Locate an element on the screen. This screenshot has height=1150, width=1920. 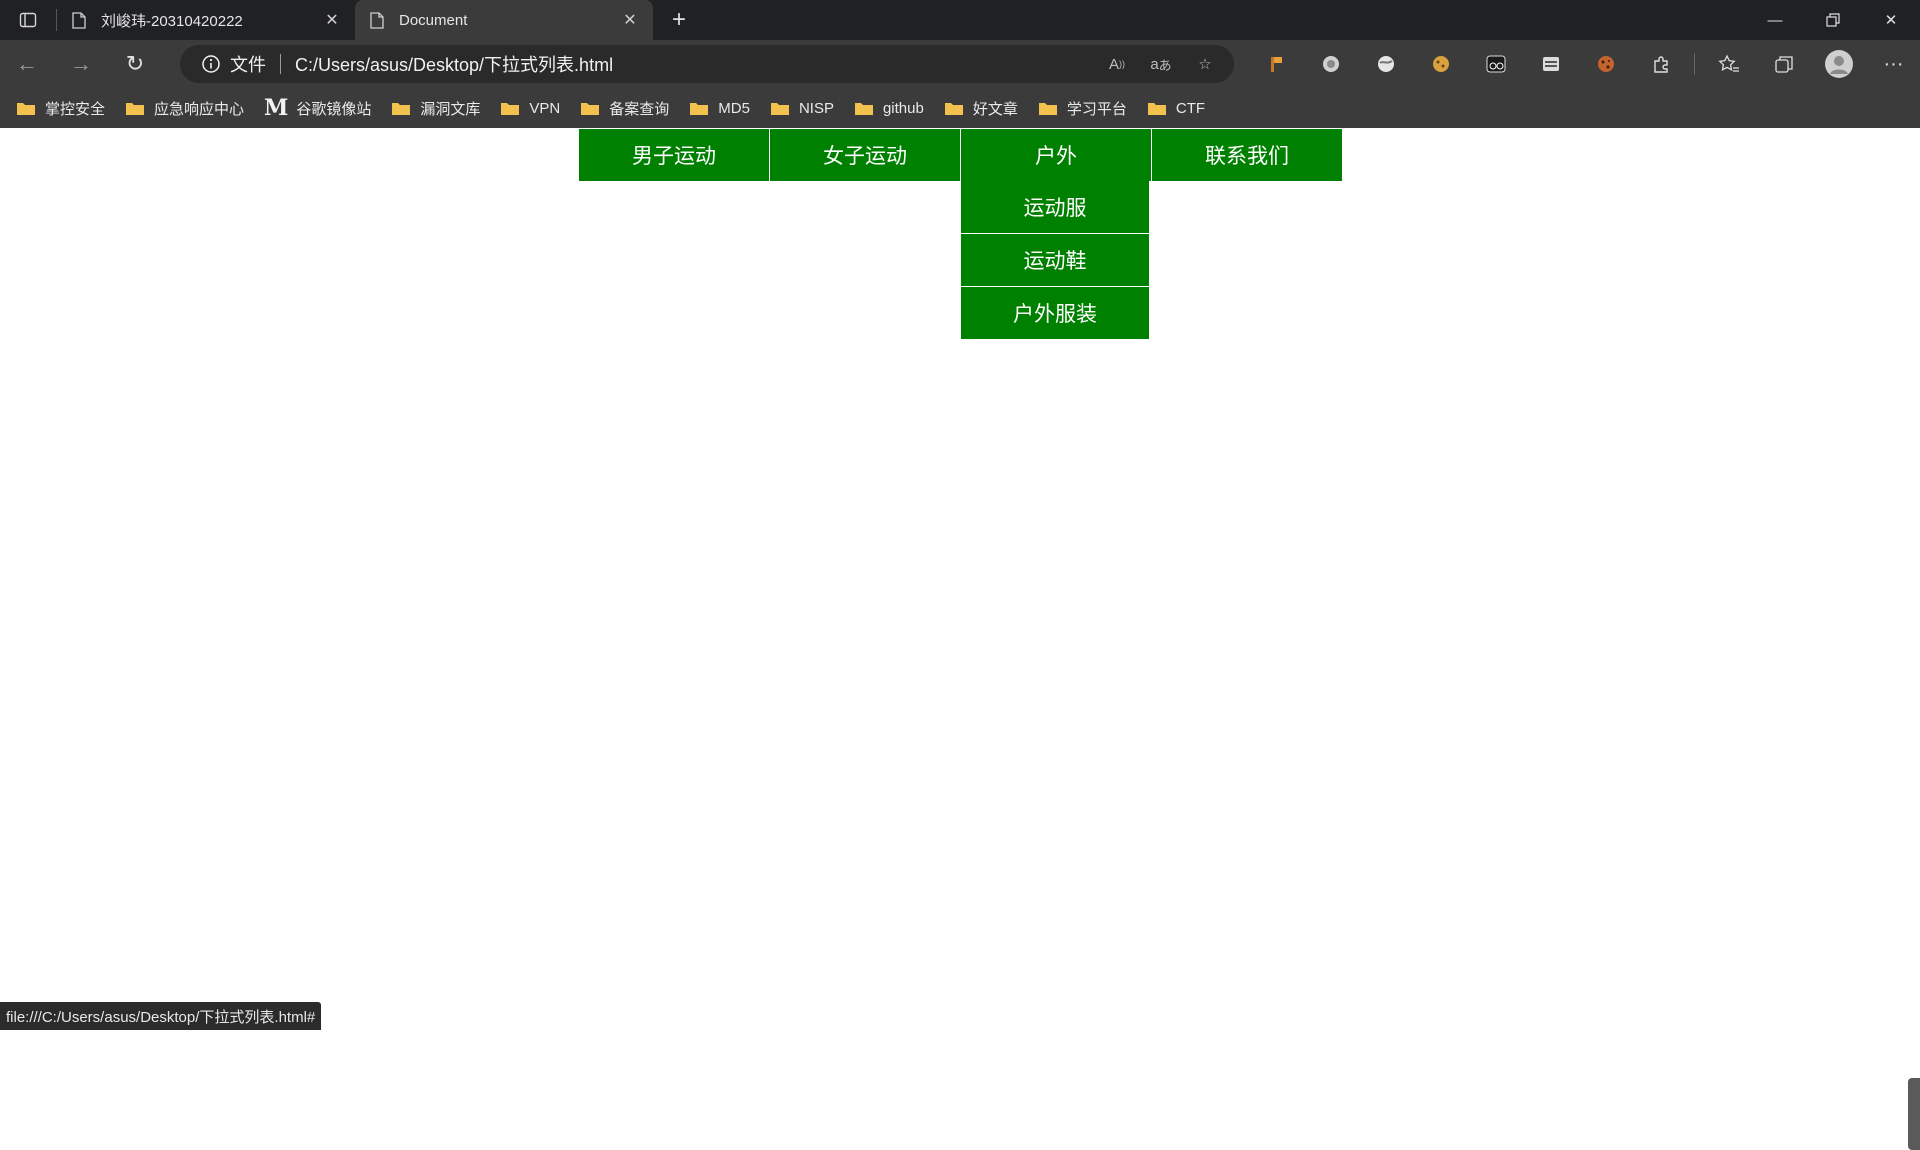
favorite-item: 漏洞文库 is located at coordinates (435, 108).